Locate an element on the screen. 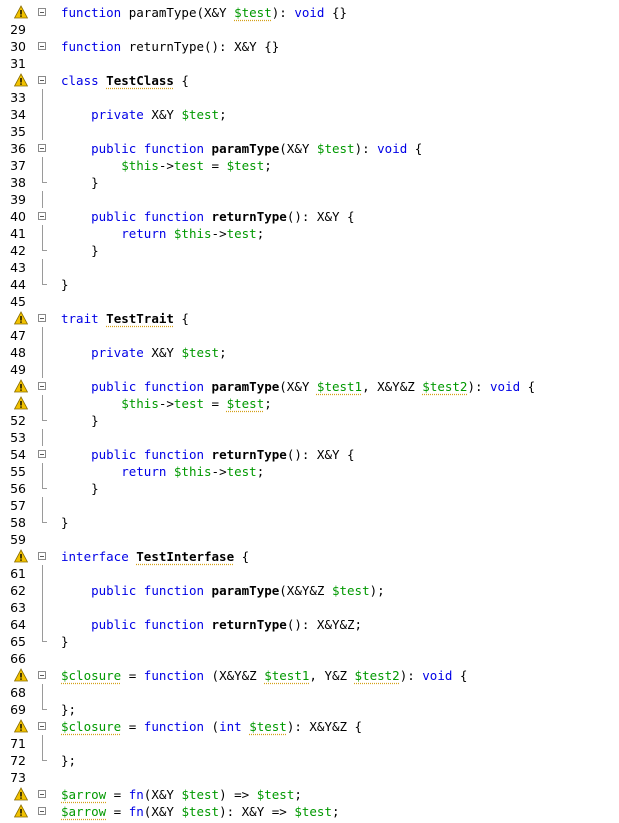 The height and width of the screenshot is (823, 619). code-line: 65} is located at coordinates (309, 641).